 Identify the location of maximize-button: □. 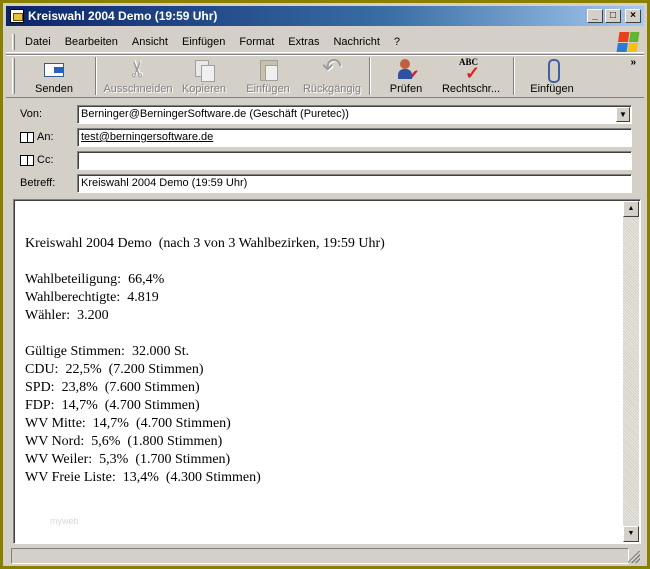
(613, 16).